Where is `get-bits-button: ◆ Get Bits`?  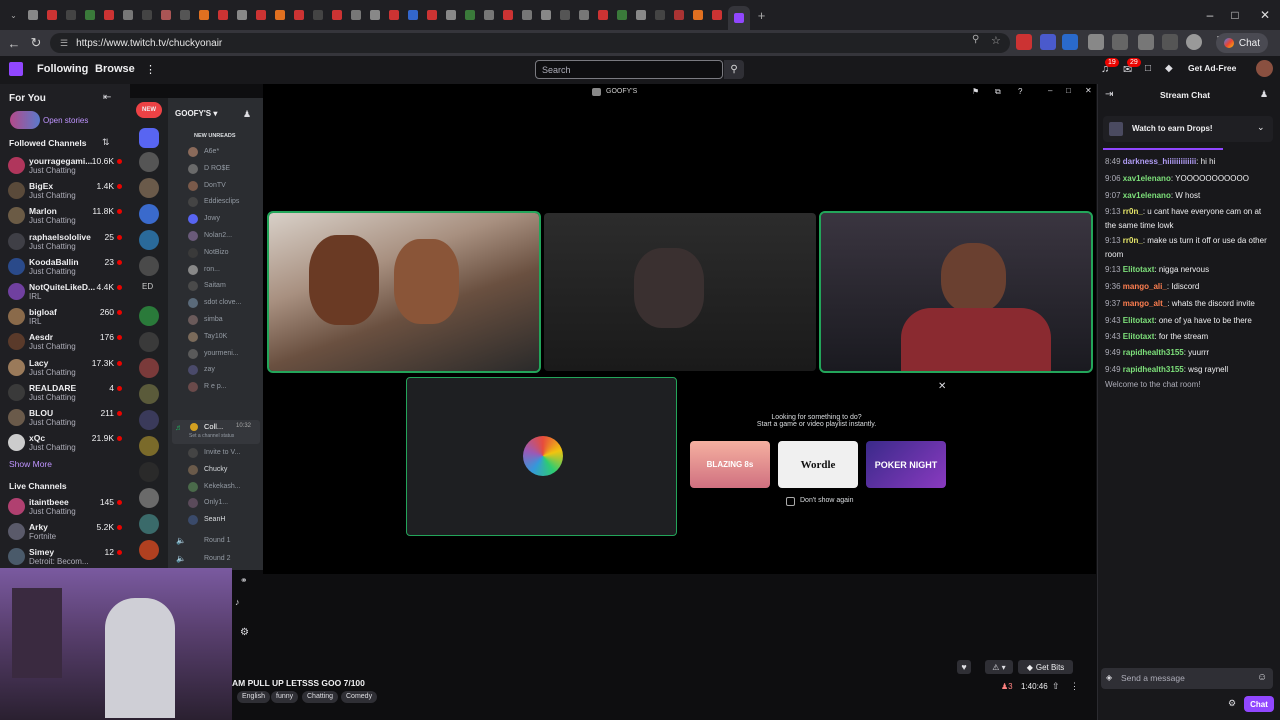 get-bits-button: ◆ Get Bits is located at coordinates (1045, 667).